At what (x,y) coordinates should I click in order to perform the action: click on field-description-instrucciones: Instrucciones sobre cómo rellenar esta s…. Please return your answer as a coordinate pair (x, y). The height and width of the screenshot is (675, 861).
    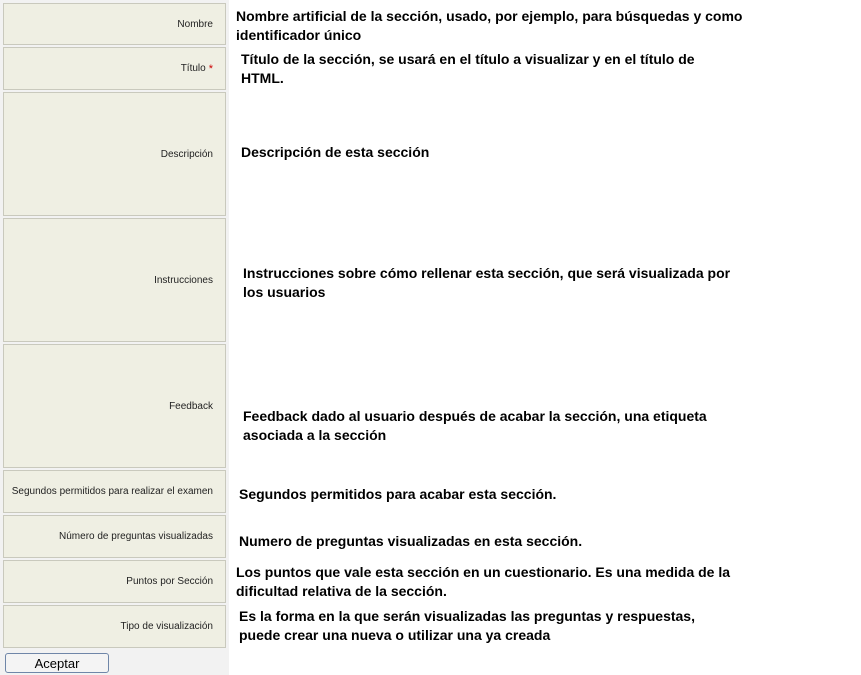
    Looking at the image, I should click on (487, 282).